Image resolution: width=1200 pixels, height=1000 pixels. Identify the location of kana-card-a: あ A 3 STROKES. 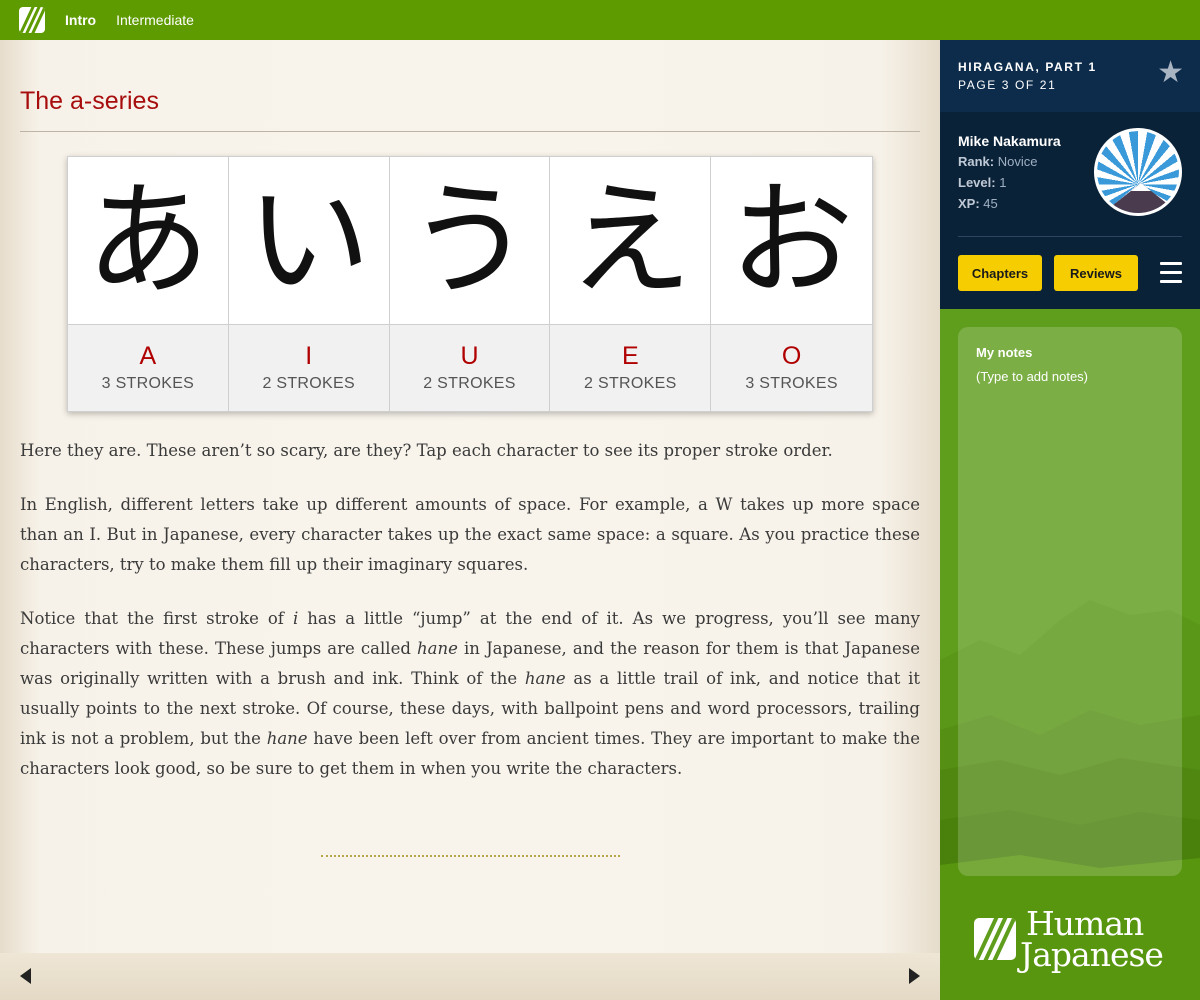
(148, 284).